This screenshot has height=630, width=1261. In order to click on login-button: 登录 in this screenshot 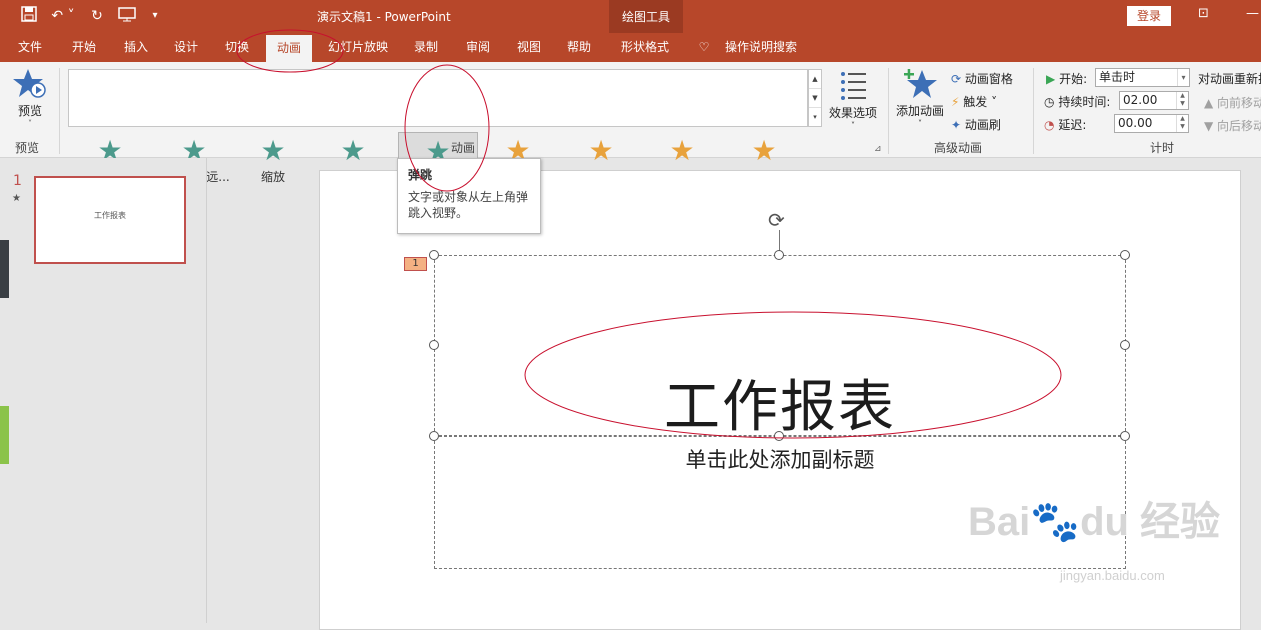, I will do `click(1149, 16)`.